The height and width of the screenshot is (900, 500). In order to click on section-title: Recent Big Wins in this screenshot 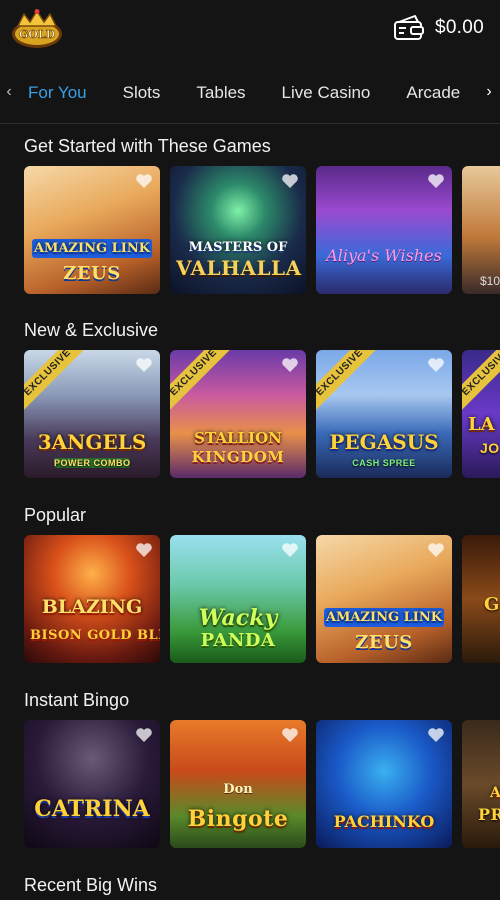, I will do `click(91, 885)`.